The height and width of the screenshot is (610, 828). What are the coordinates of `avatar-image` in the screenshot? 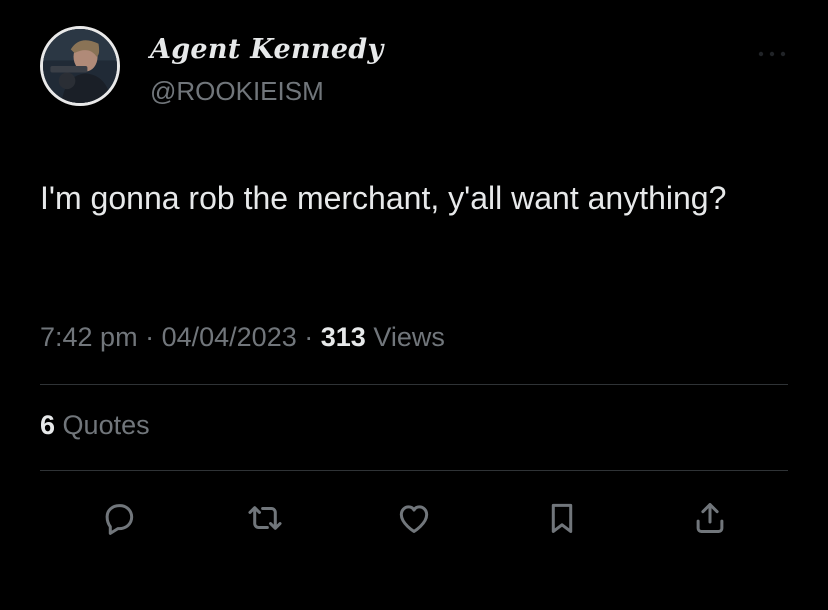 It's located at (80, 66).